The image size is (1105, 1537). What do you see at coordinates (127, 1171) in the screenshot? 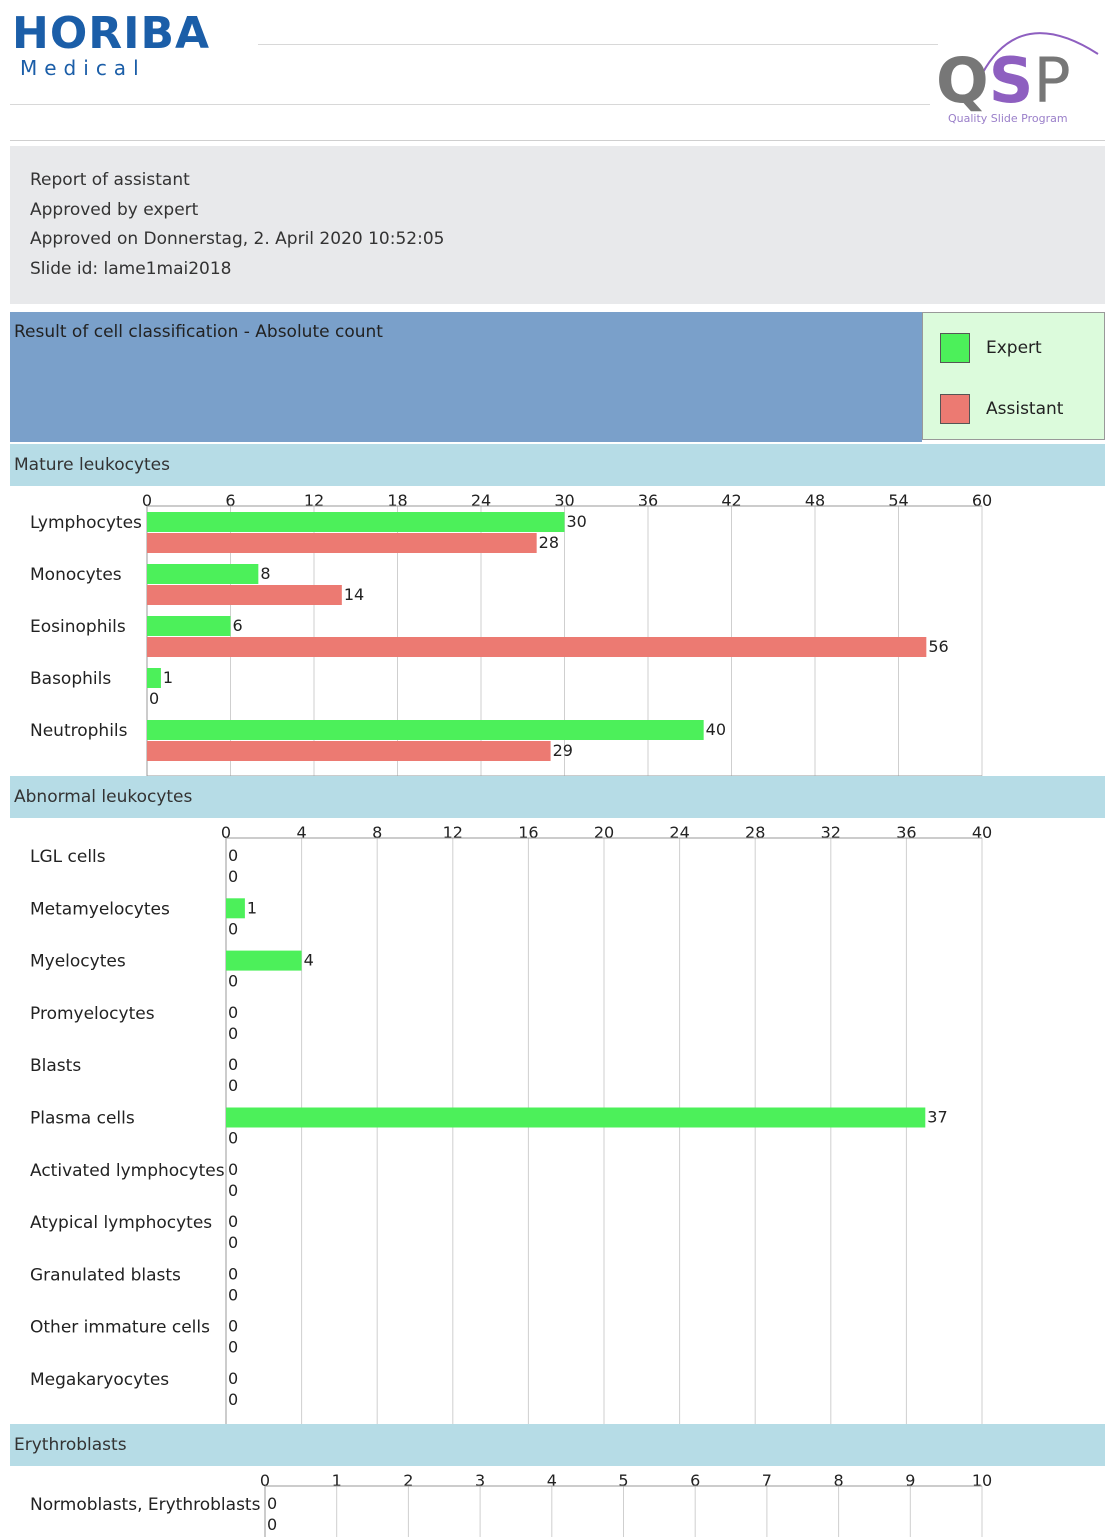
I see `category-label: Activated lymphocytes` at bounding box center [127, 1171].